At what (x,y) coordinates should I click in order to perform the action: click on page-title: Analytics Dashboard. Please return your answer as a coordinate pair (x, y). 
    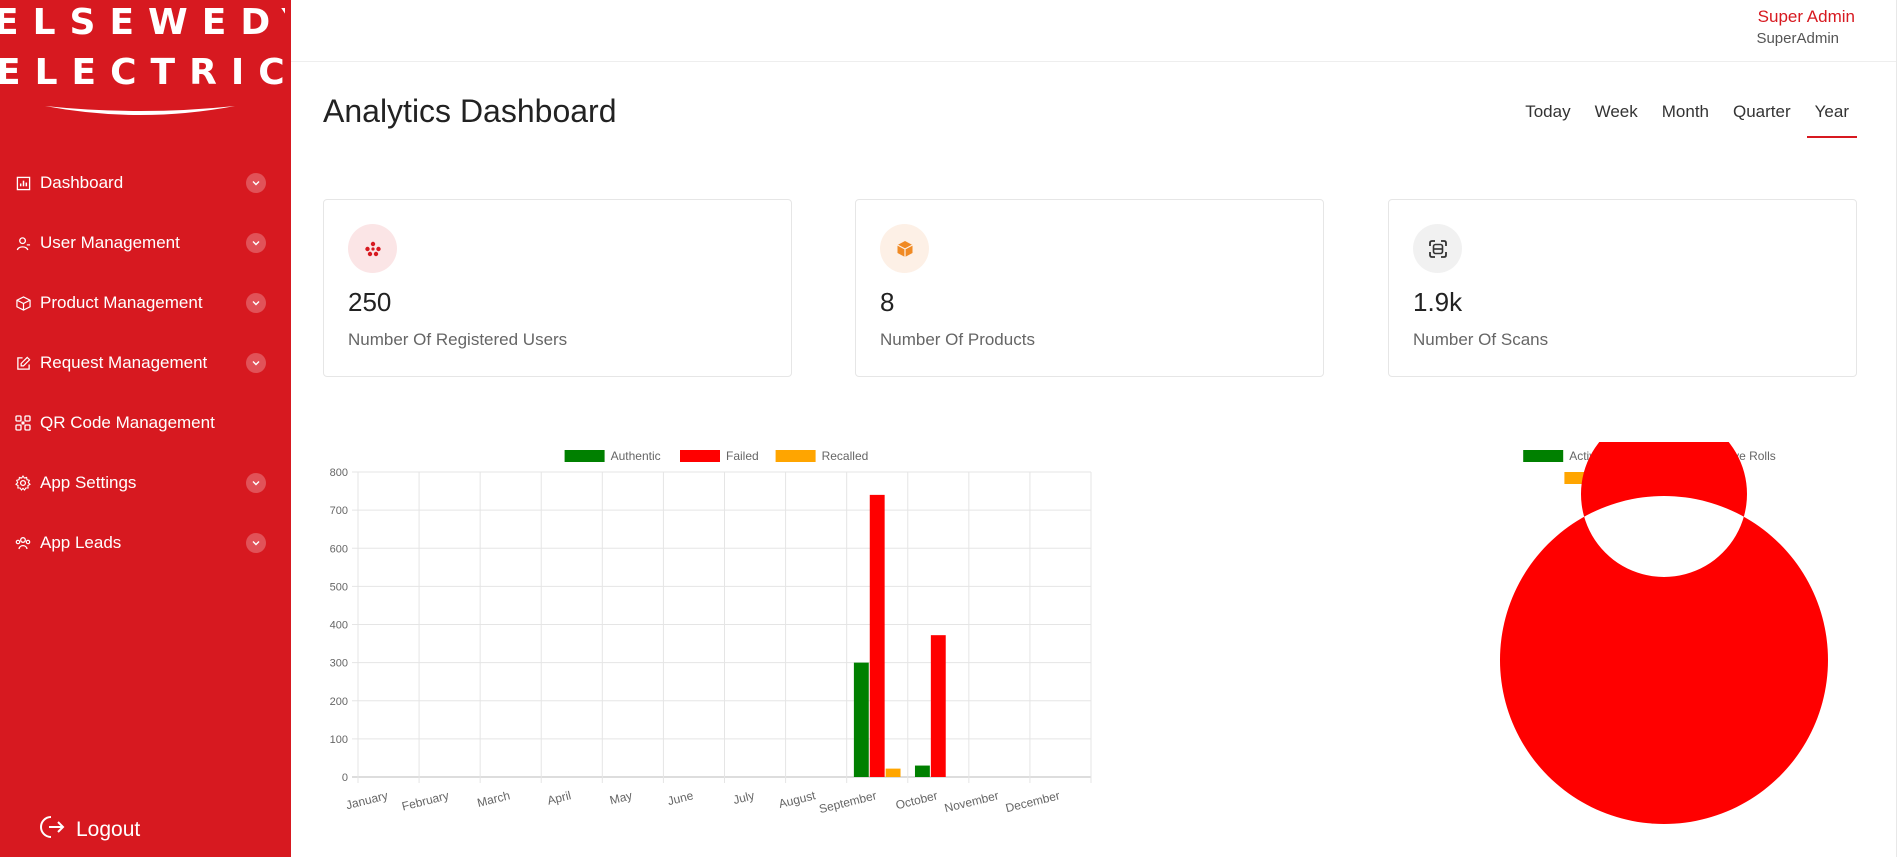
    Looking at the image, I should click on (470, 111).